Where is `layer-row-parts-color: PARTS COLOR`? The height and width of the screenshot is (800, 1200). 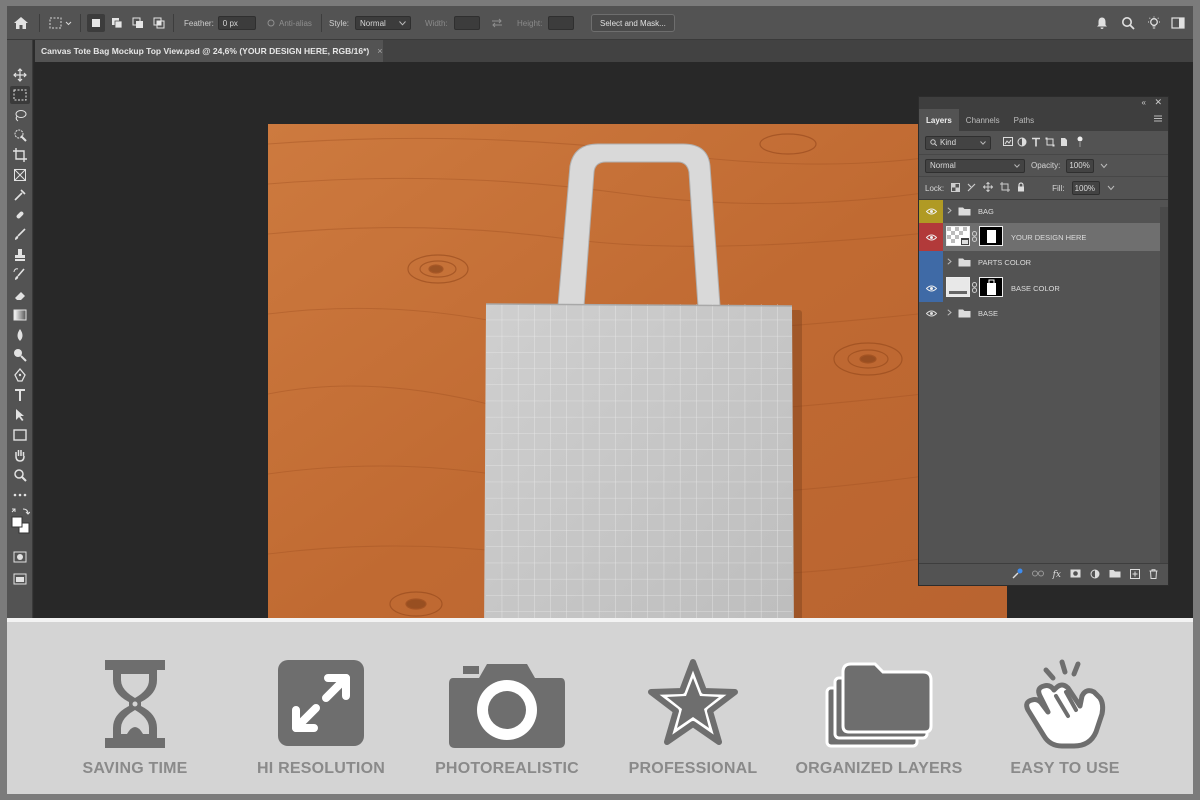 layer-row-parts-color: PARTS COLOR is located at coordinates (1043, 262).